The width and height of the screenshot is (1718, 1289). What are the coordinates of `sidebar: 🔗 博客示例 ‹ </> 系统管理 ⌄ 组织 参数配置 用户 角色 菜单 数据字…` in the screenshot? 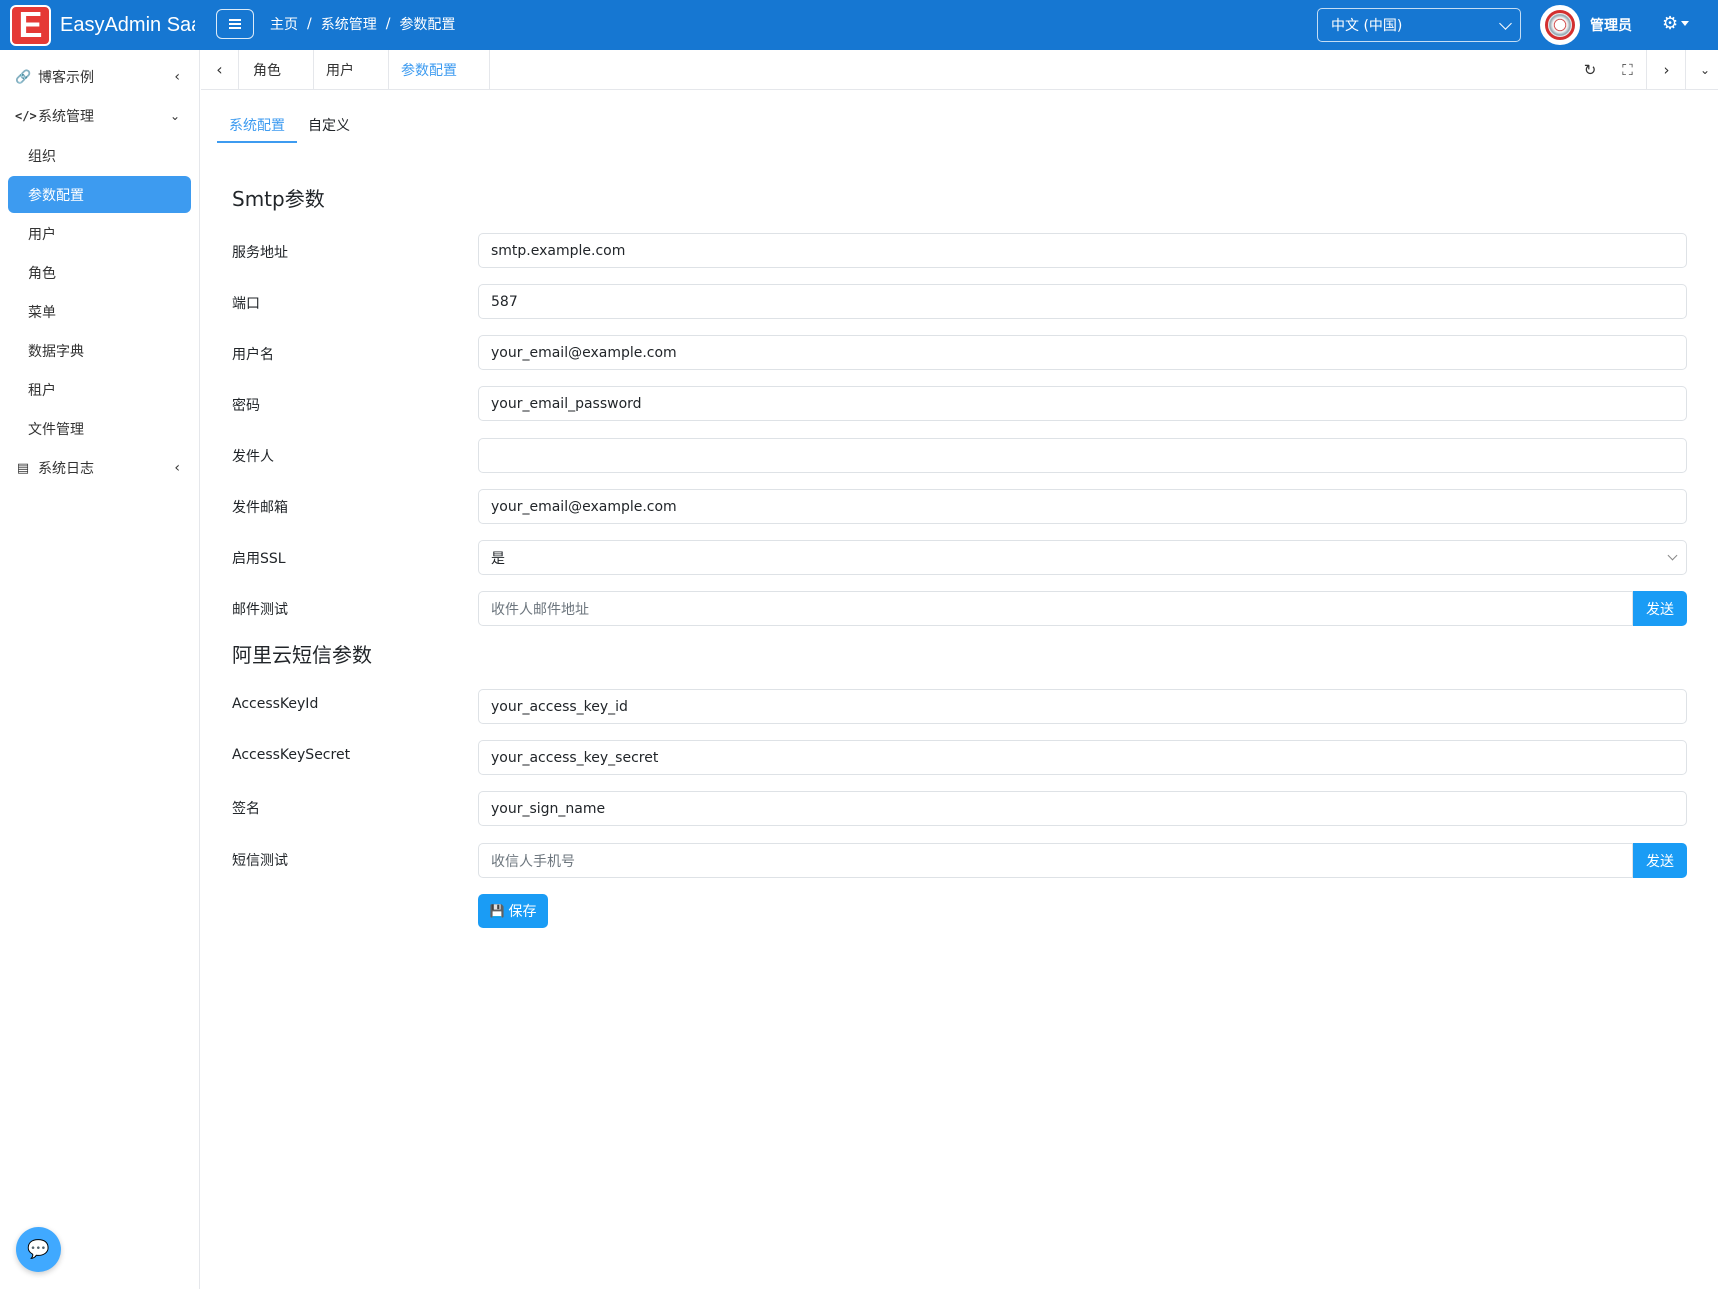 It's located at (100, 669).